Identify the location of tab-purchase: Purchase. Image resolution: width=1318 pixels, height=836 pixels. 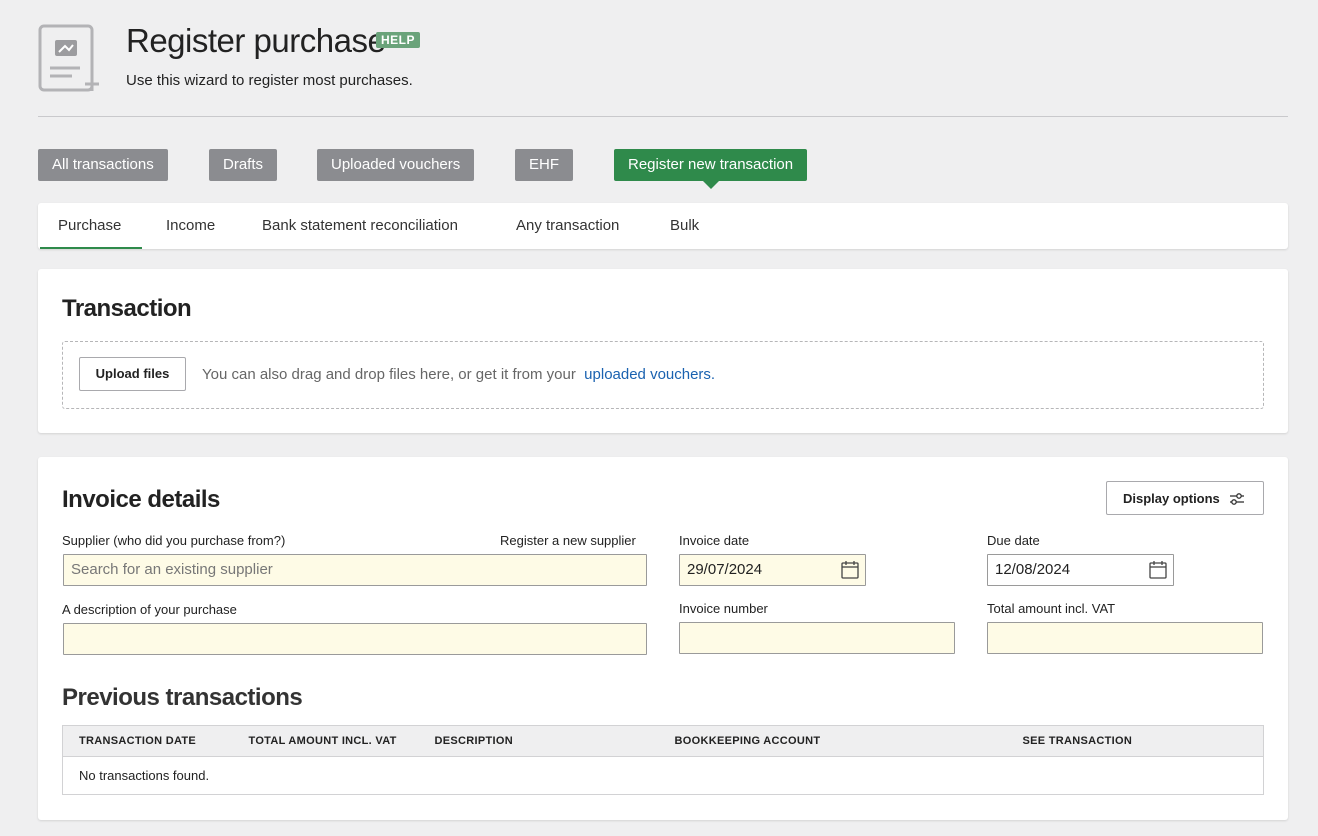
(91, 226).